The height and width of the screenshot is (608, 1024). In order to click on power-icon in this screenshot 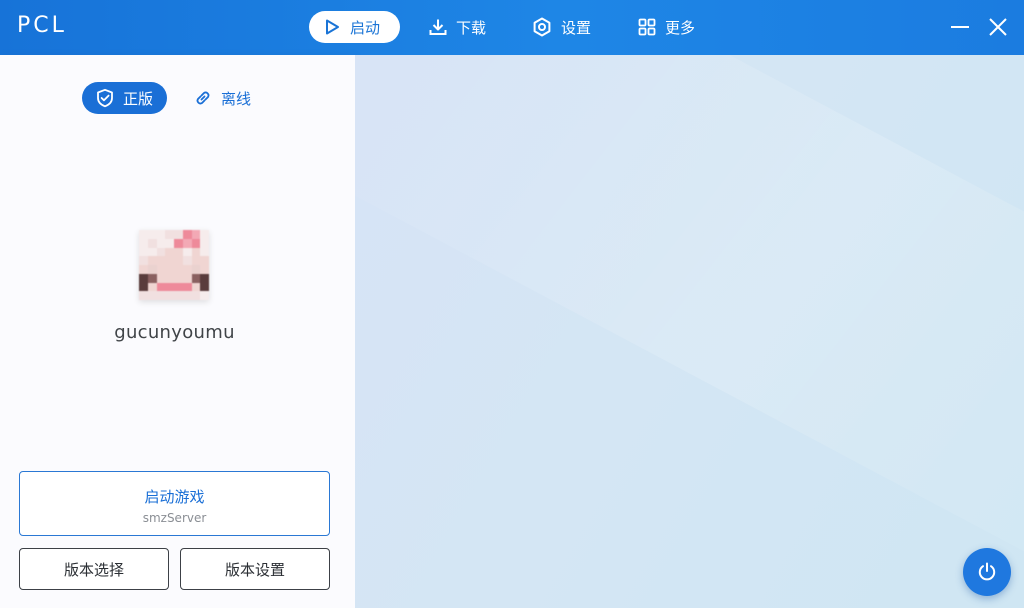, I will do `click(987, 571)`.